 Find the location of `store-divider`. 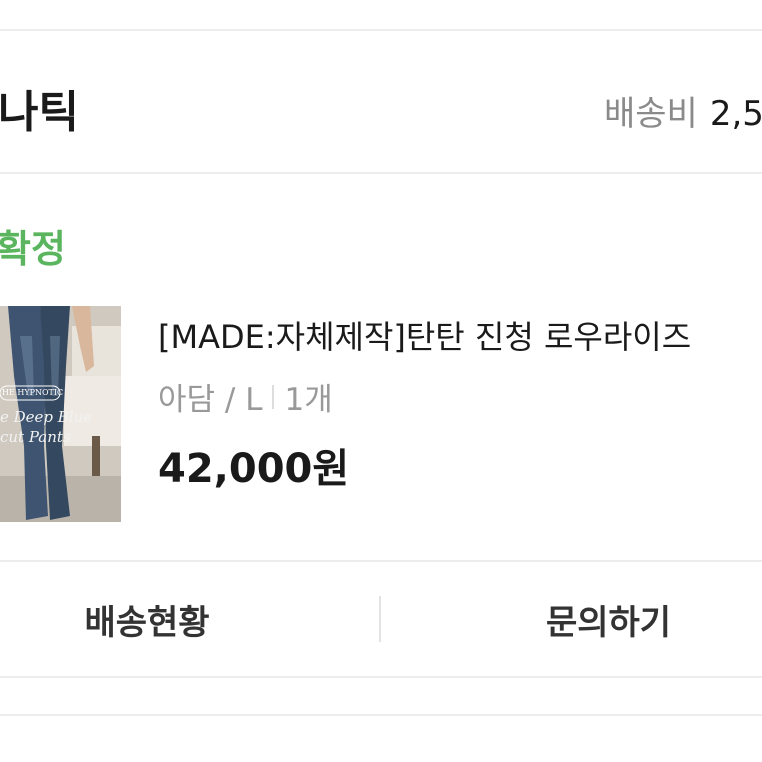

store-divider is located at coordinates (381, 173).